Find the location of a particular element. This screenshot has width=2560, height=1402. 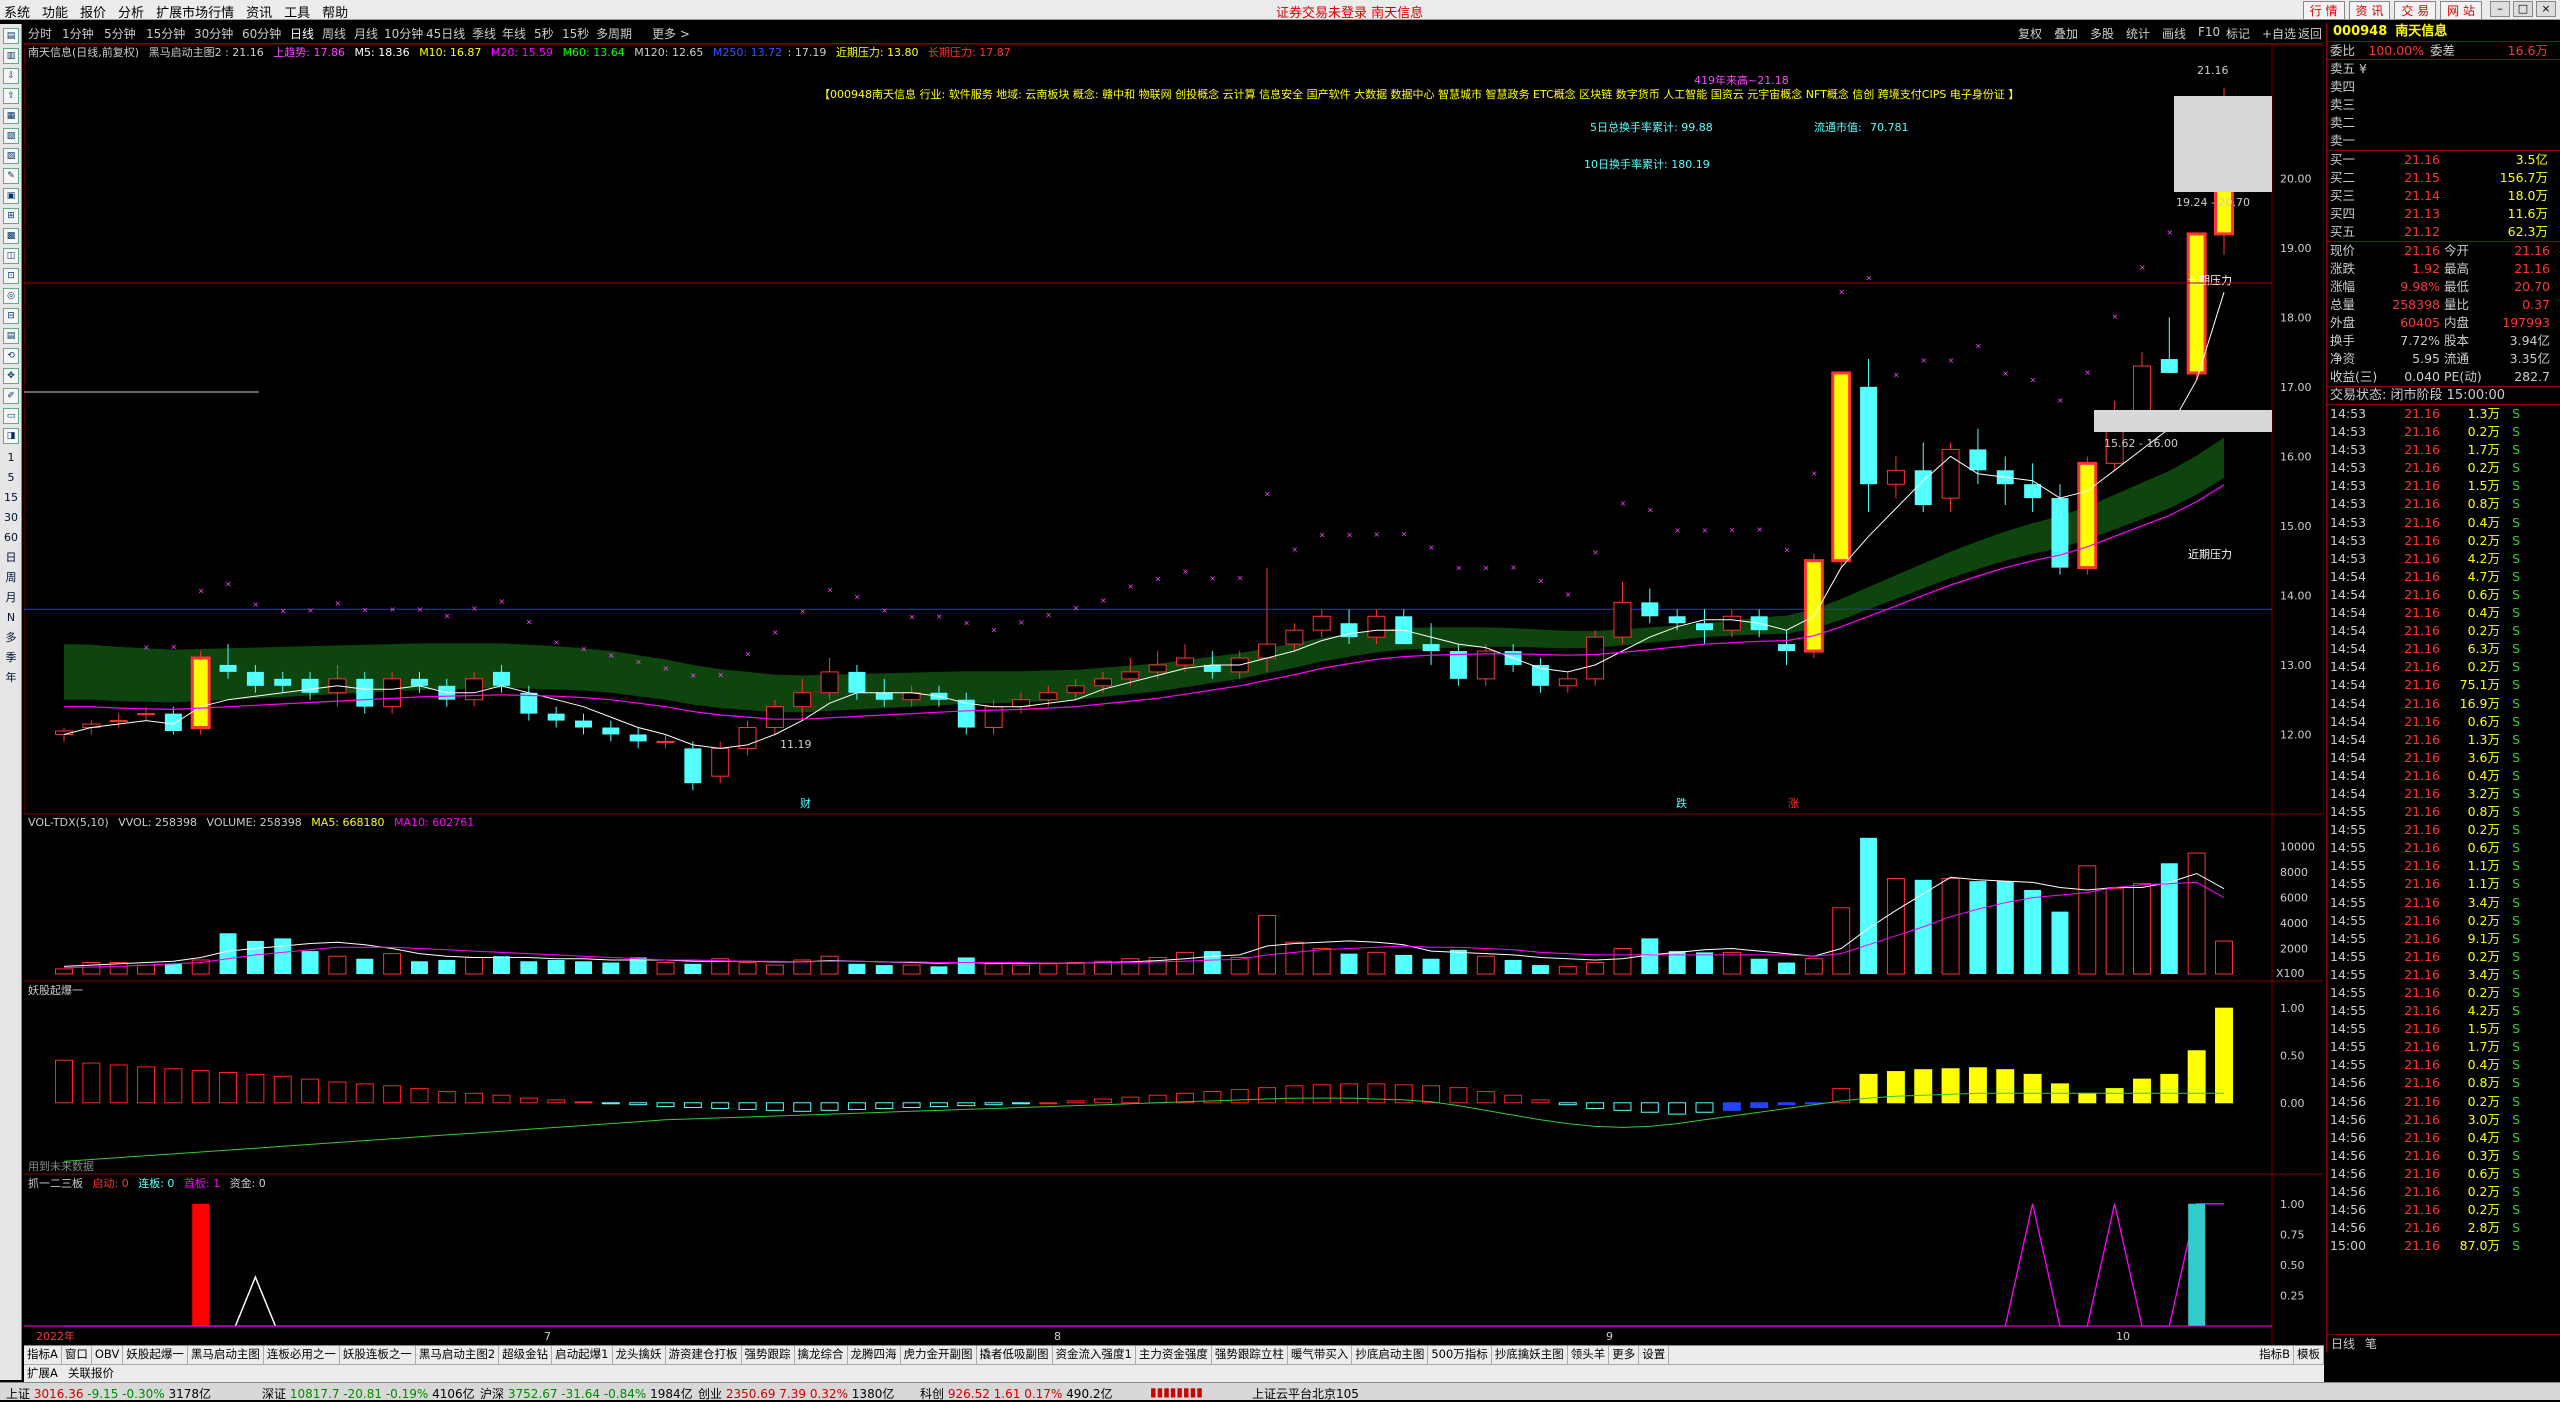

period-tab: 15秒 is located at coordinates (575, 33).